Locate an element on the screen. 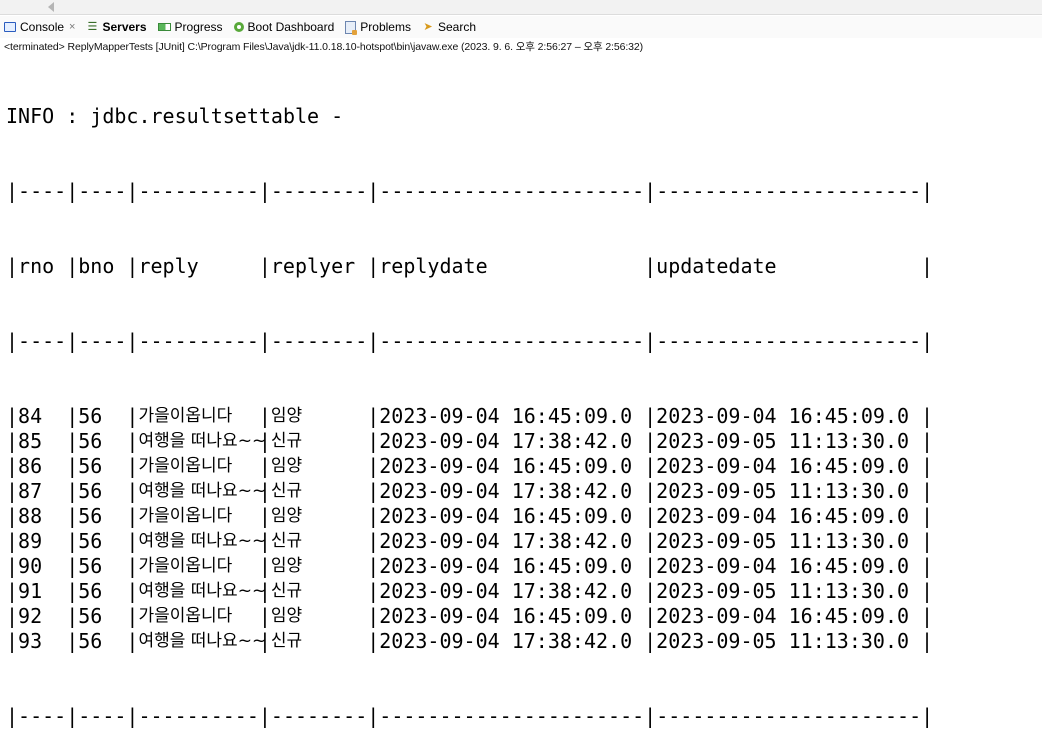  tab-console: Console × is located at coordinates (41, 27).